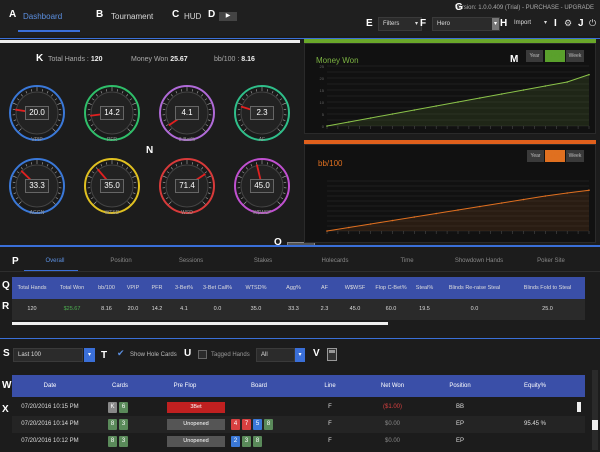 The height and width of the screenshot is (452, 600). I want to click on bb-week-button: Week, so click(575, 156).